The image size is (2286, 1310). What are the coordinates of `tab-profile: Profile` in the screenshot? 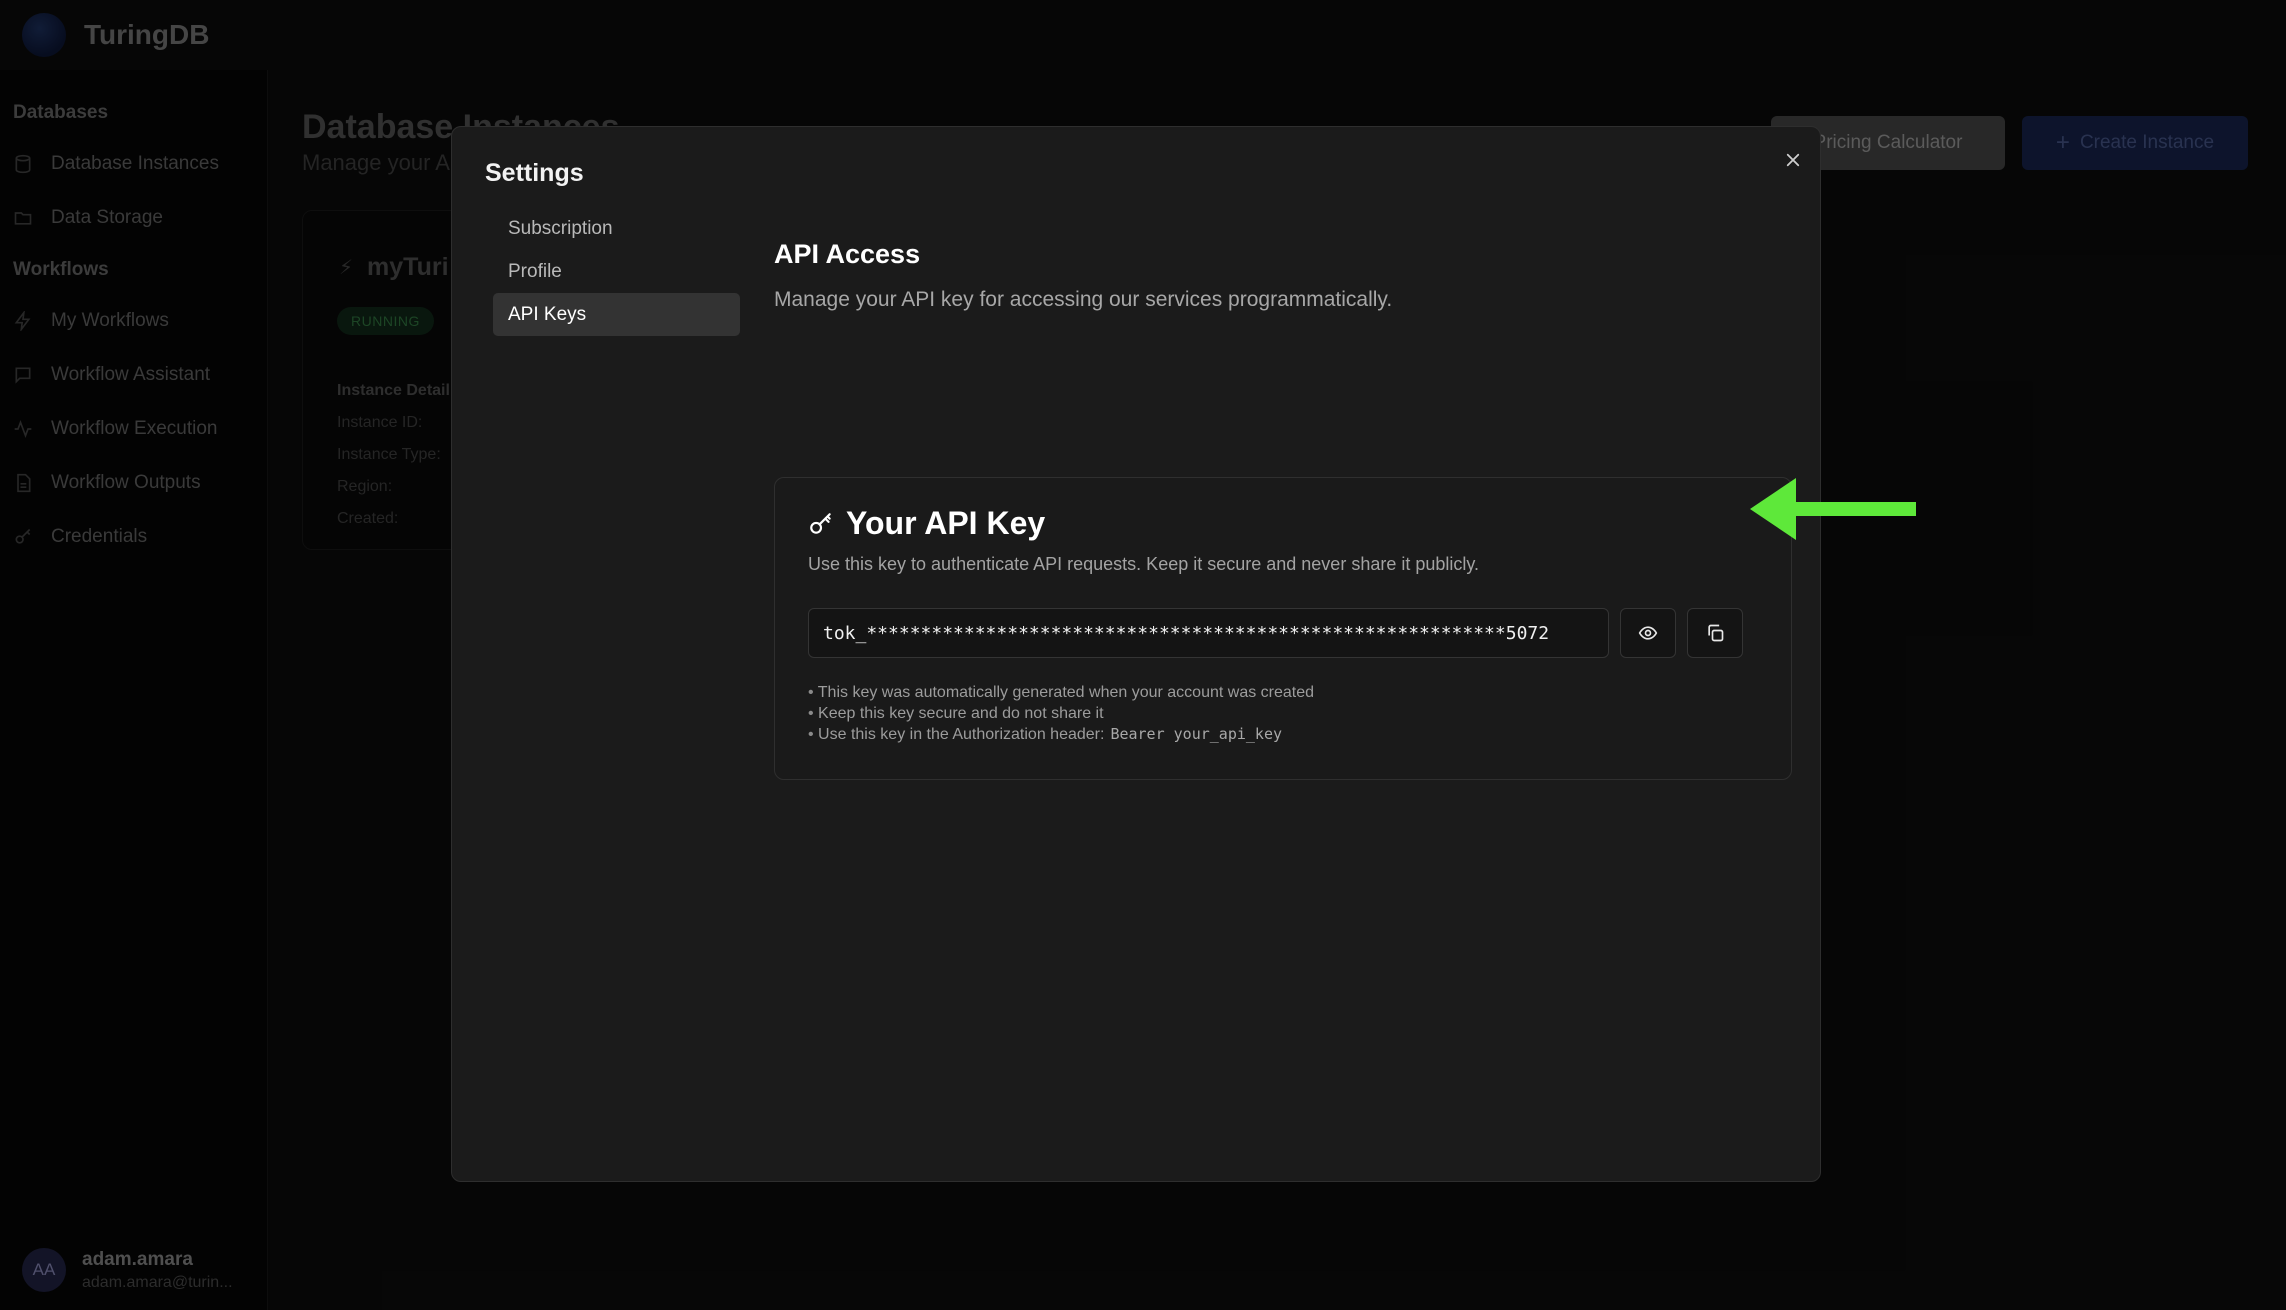 It's located at (616, 271).